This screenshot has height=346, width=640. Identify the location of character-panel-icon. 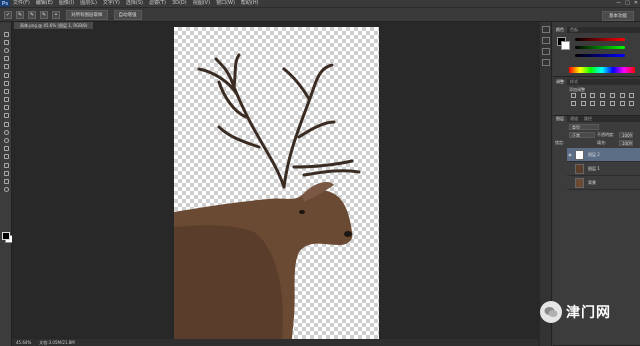
(546, 51).